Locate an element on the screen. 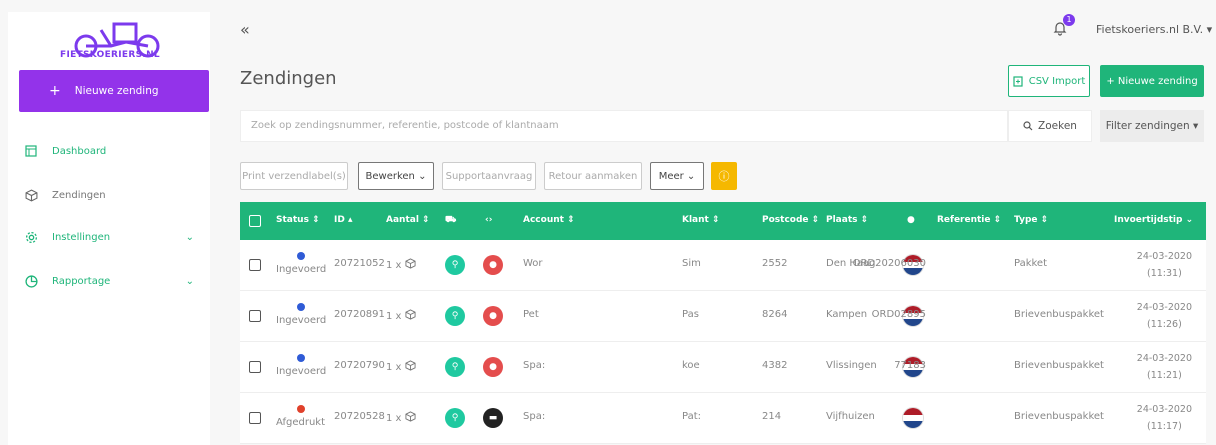 The width and height of the screenshot is (1216, 445). header-reference: Referentie ⇕ is located at coordinates (969, 220).